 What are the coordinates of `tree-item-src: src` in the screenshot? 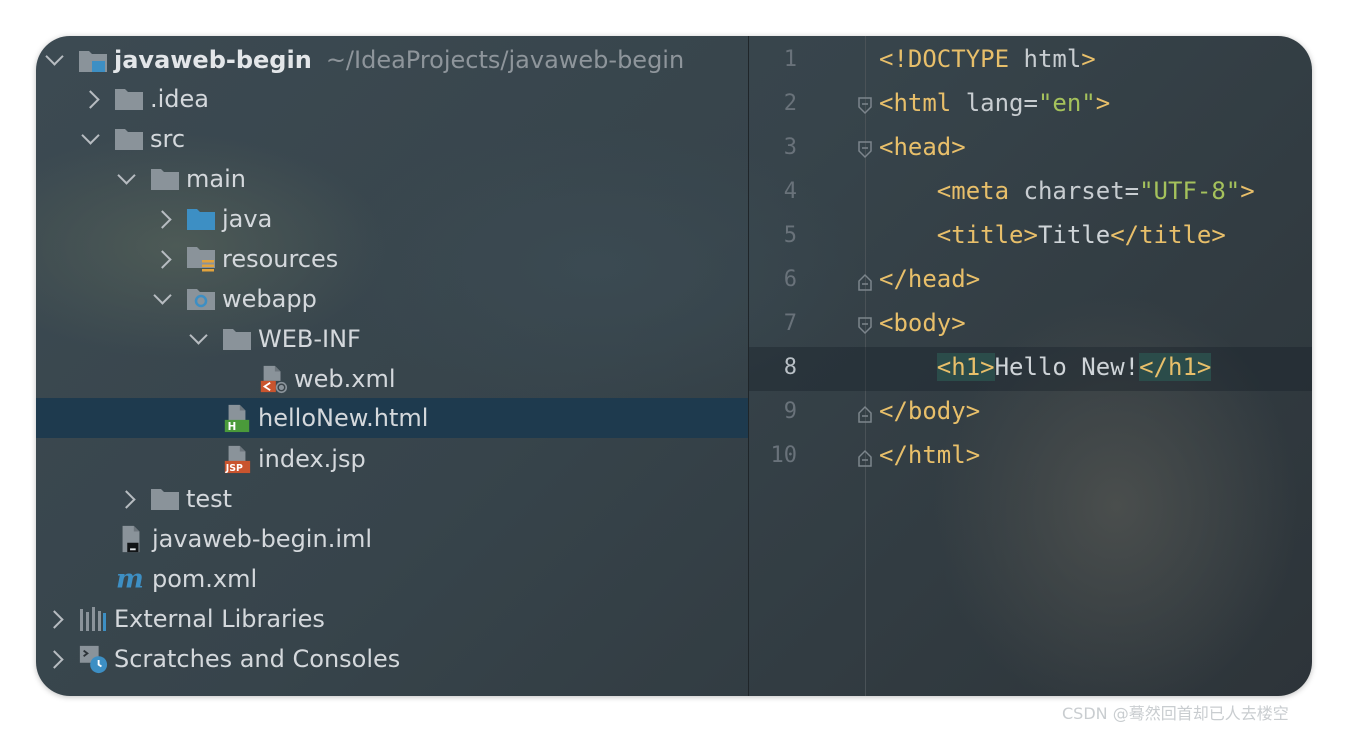 It's located at (392, 139).